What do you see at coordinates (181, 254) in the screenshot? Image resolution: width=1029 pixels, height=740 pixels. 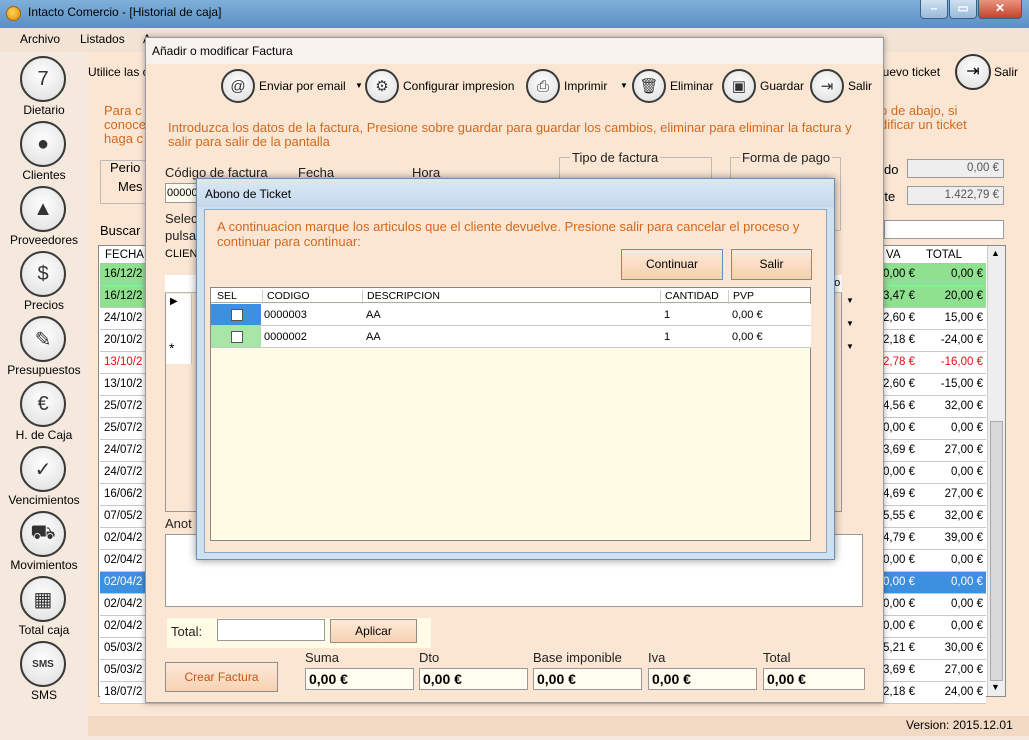 I see `cliente-label: CLIEN` at bounding box center [181, 254].